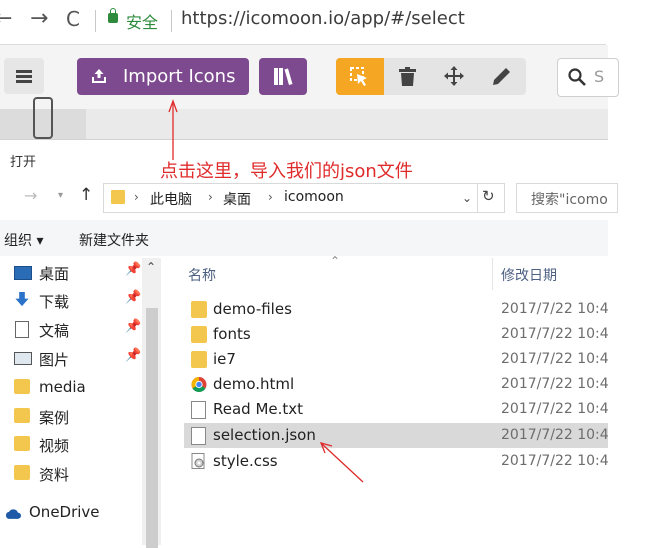  I want to click on nav-item-label: OneDrive, so click(64, 512).